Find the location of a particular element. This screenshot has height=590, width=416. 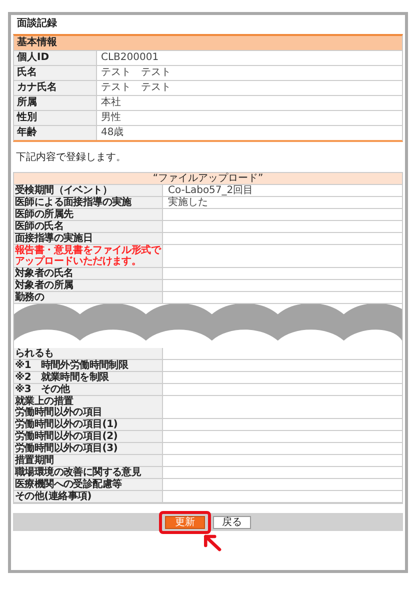

table-cell: 対象者の所属 is located at coordinates (88, 285).